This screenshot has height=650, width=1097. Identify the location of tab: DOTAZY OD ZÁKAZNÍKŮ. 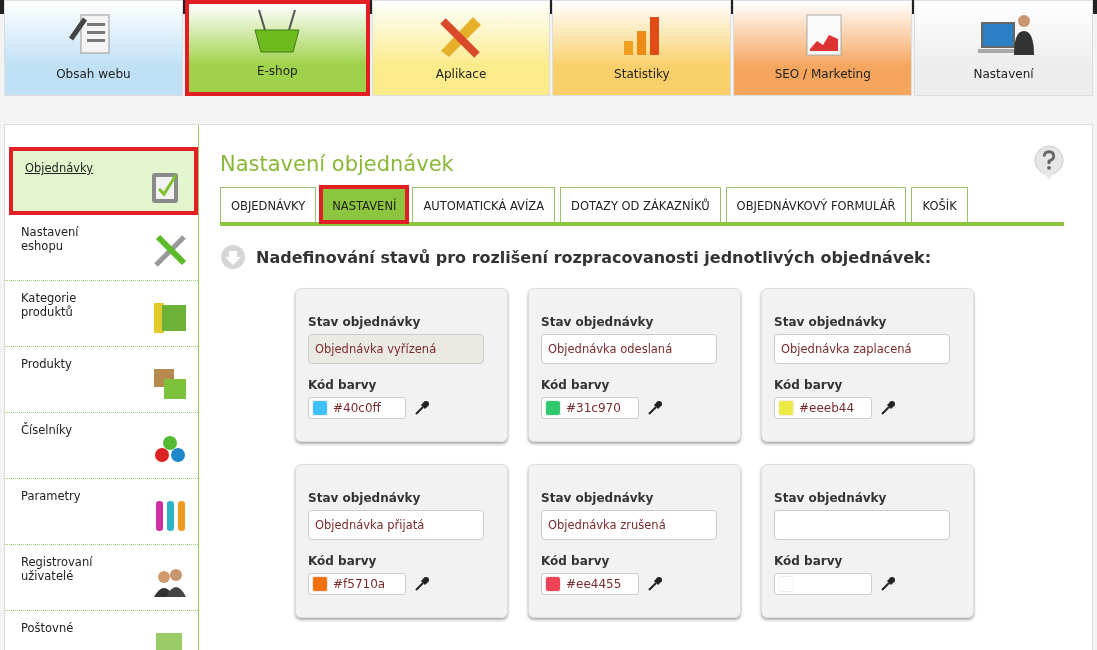
(640, 204).